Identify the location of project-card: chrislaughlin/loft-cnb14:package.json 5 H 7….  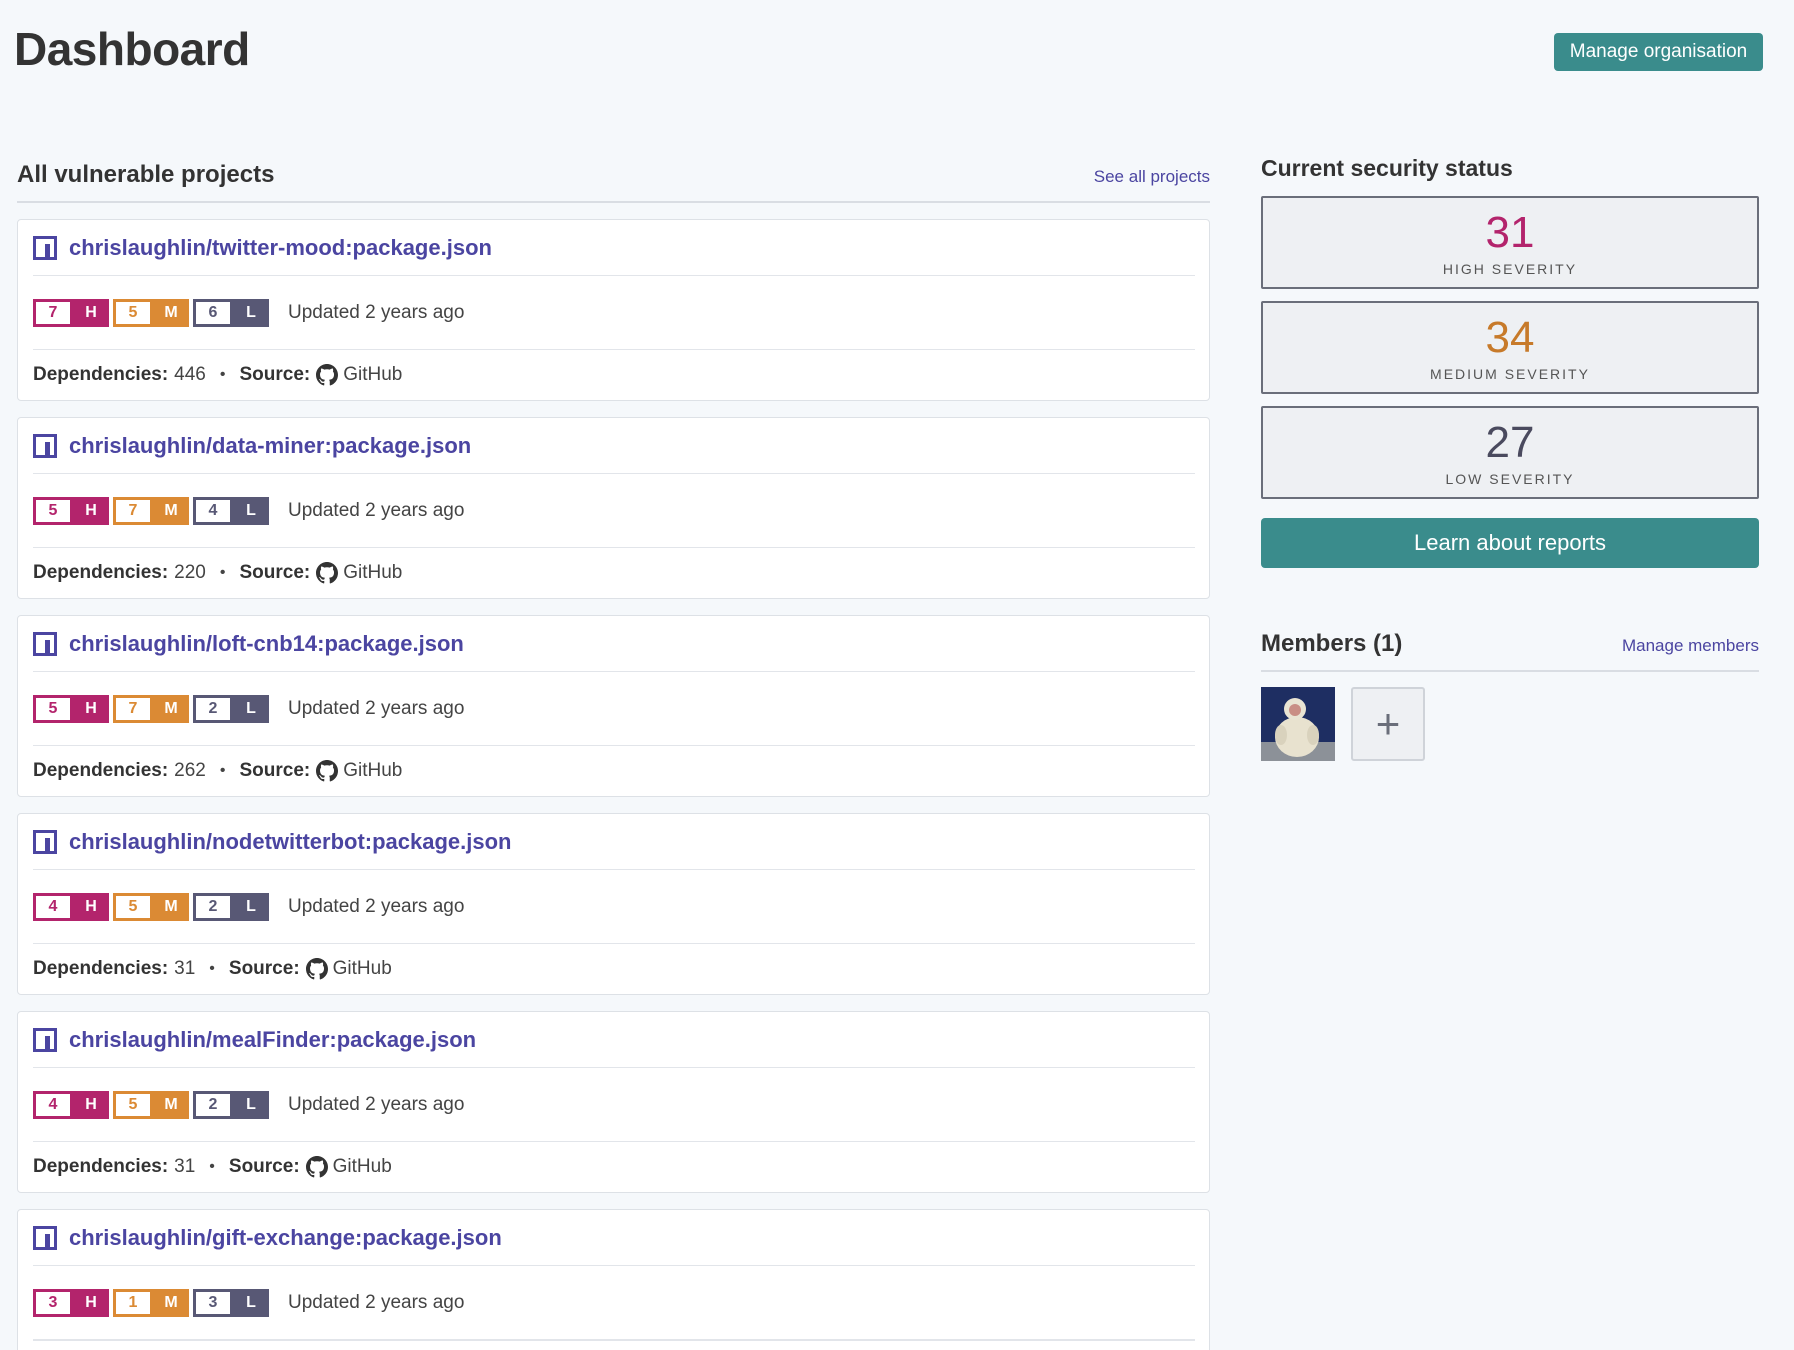
(613, 706).